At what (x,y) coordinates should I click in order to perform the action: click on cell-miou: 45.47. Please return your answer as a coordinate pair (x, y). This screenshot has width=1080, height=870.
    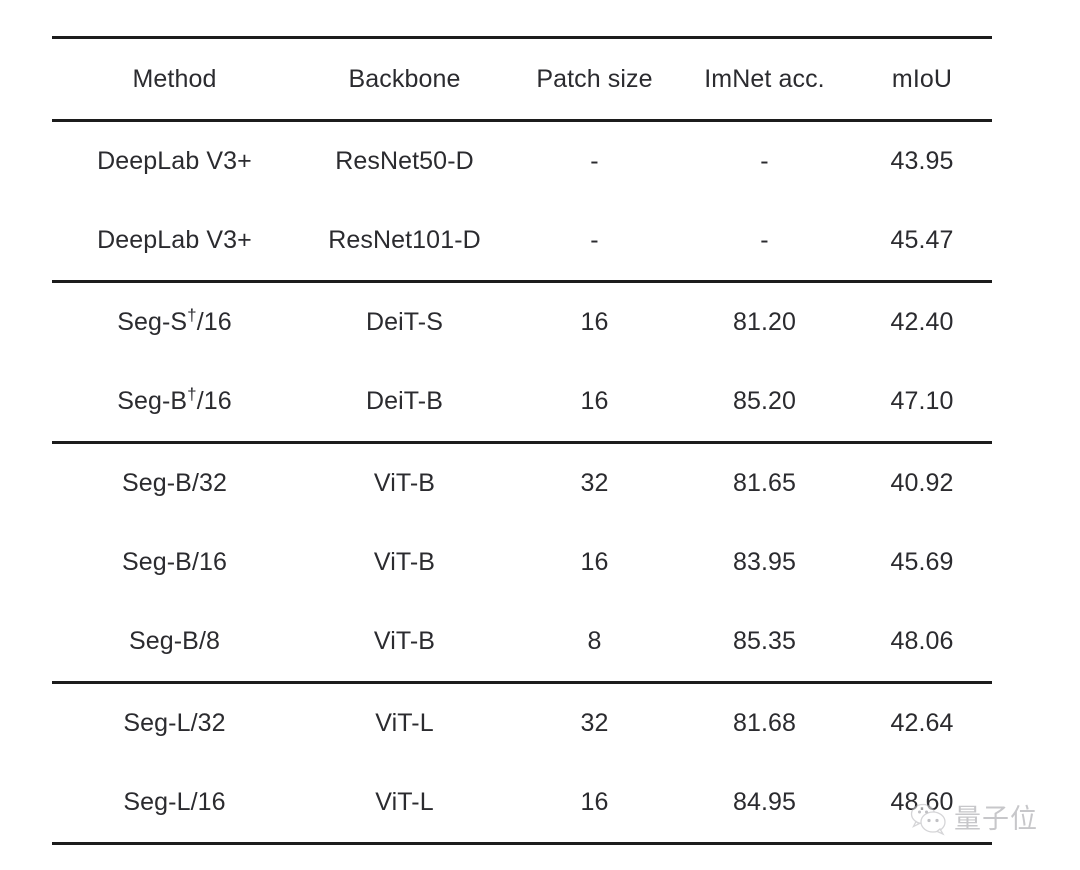
    Looking at the image, I should click on (922, 240).